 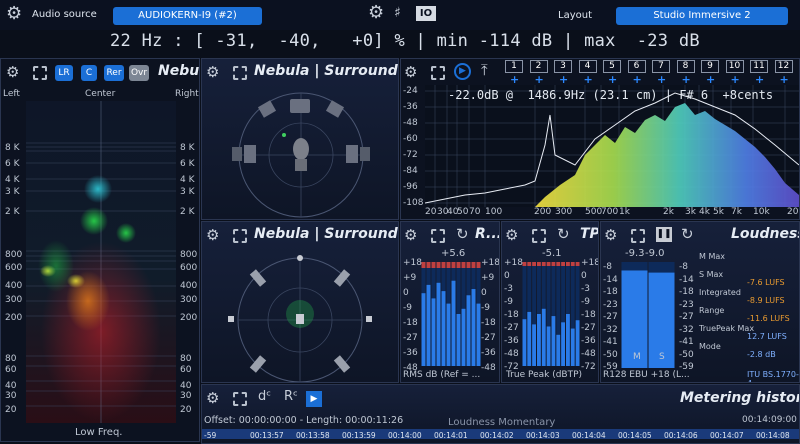 What do you see at coordinates (783, 66) in the screenshot?
I see `channel-button-12: 12` at bounding box center [783, 66].